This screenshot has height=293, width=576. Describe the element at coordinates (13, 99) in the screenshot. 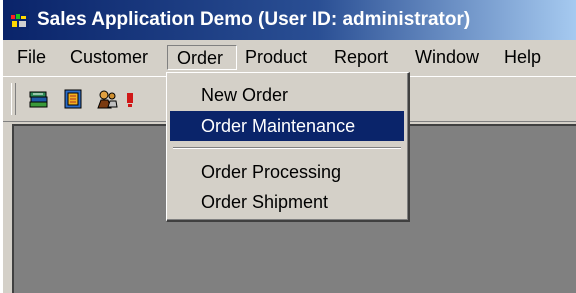

I see `toolbar-grip` at that location.